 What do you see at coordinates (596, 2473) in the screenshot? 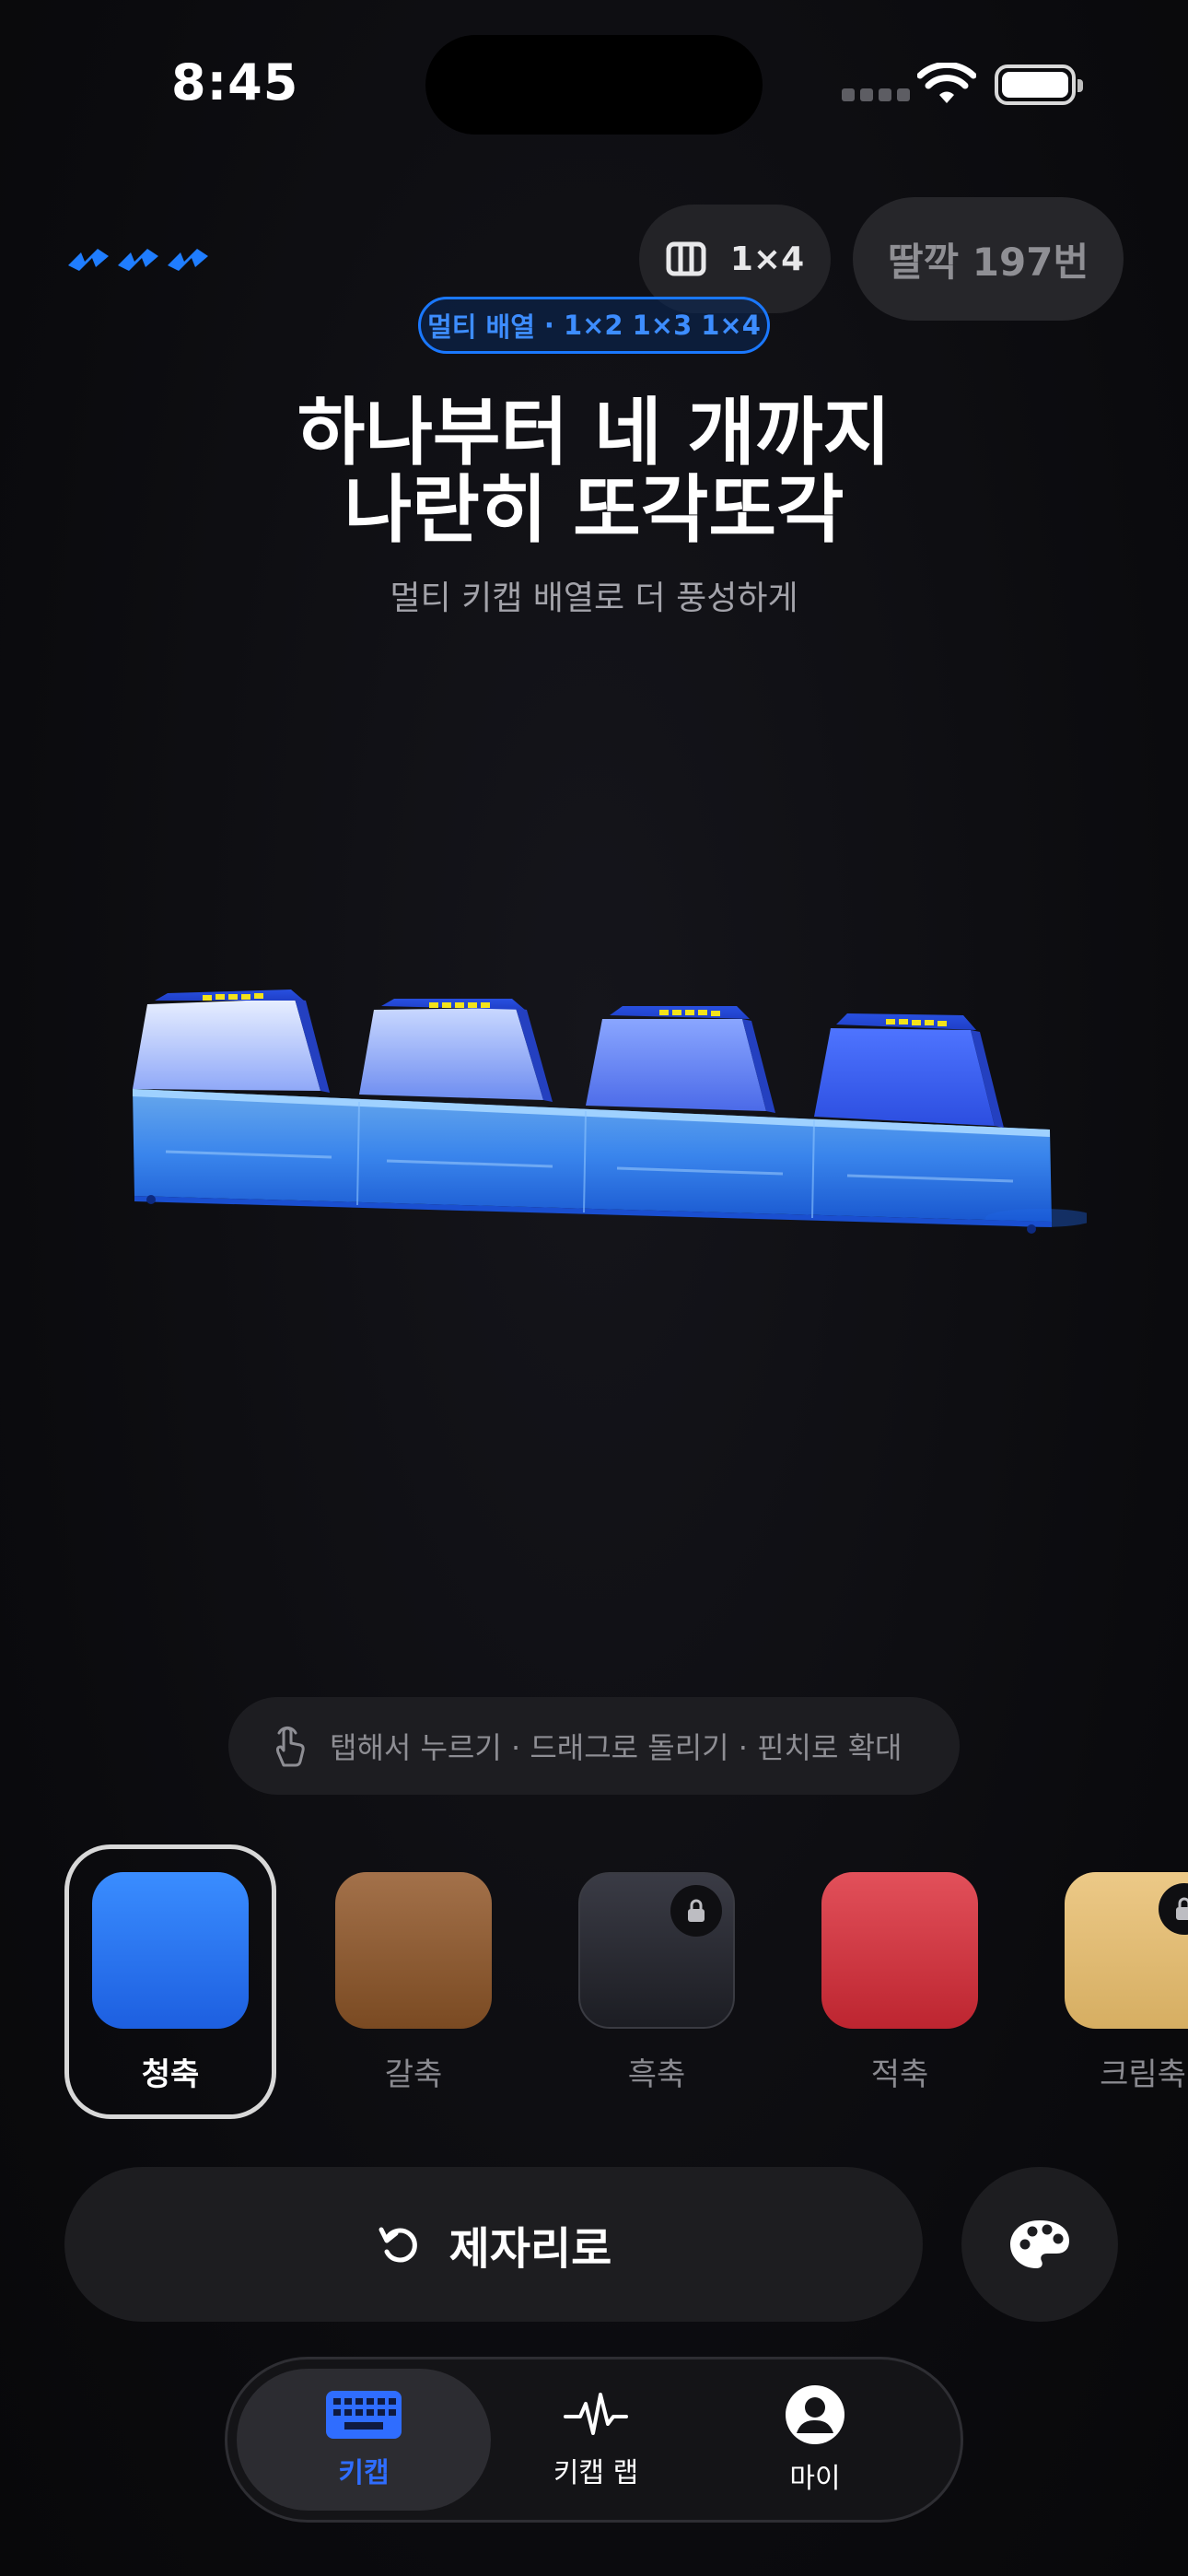
I see `tab-label: 키캡 랩` at bounding box center [596, 2473].